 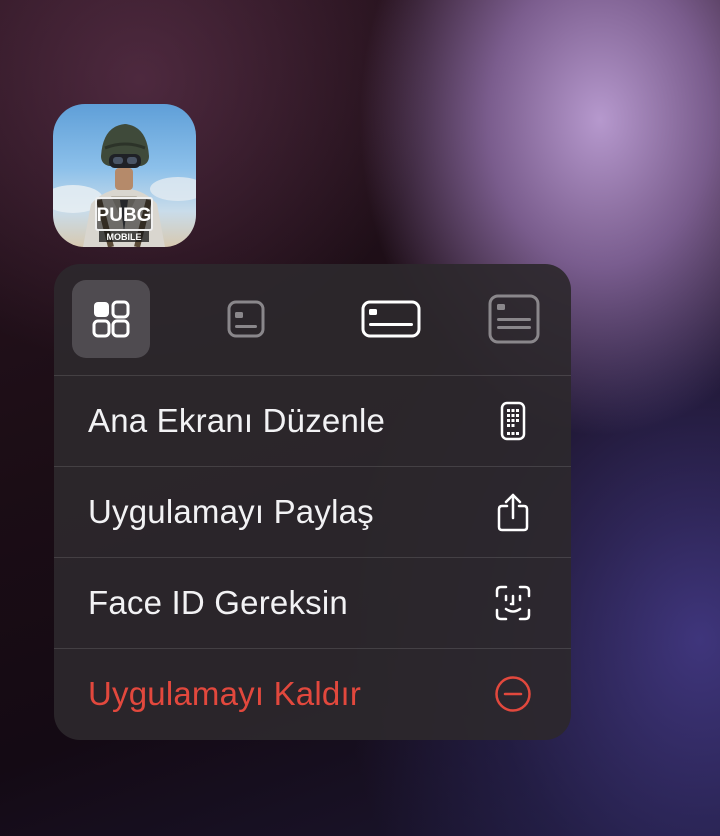 I want to click on menu-item-label: Uygulamayı Kaldır, so click(x=225, y=693).